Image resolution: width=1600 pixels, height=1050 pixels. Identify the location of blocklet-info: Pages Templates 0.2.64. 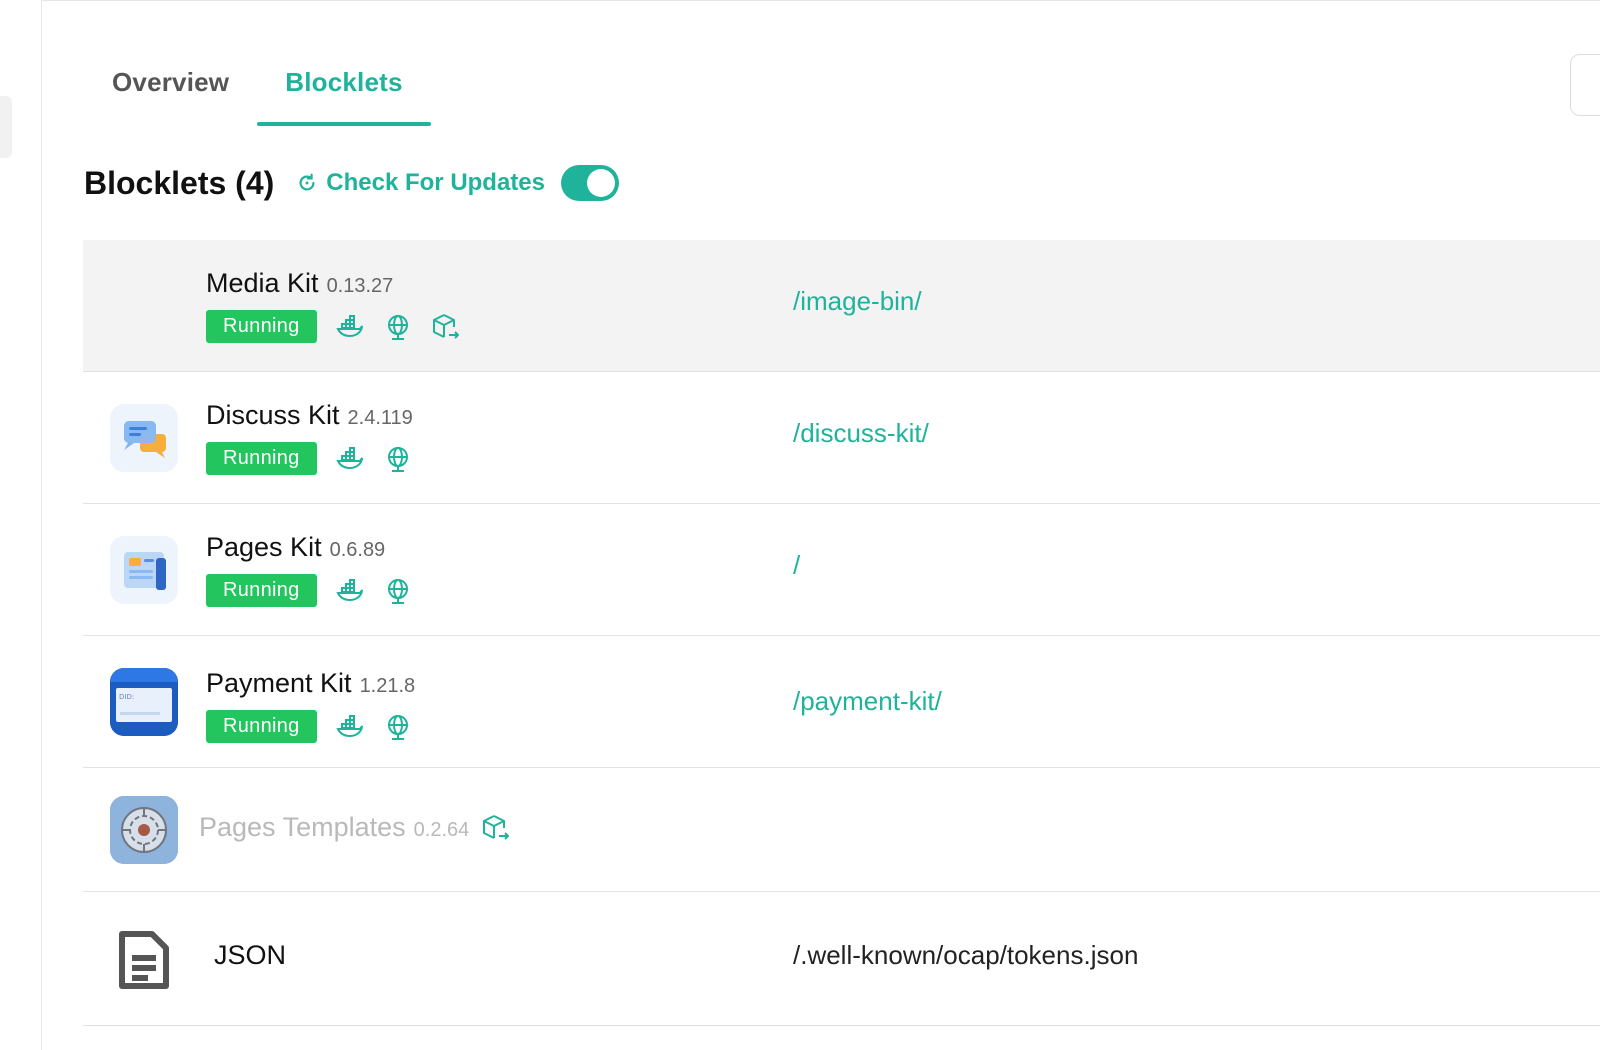
(364, 827).